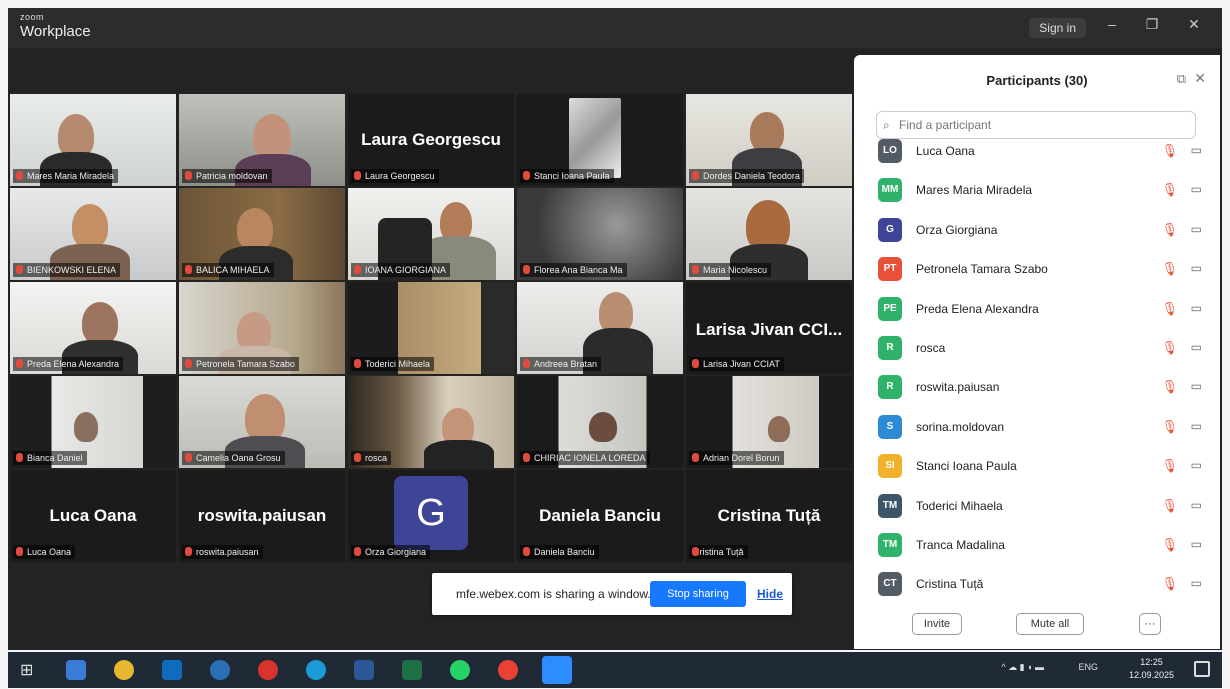  Describe the element at coordinates (93, 516) in the screenshot. I see `video-tile: Luca Oana Luca Oana` at that location.